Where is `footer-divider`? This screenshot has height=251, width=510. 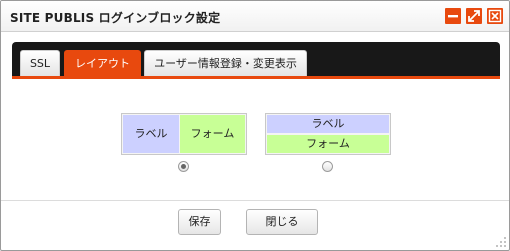 footer-divider is located at coordinates (255, 200).